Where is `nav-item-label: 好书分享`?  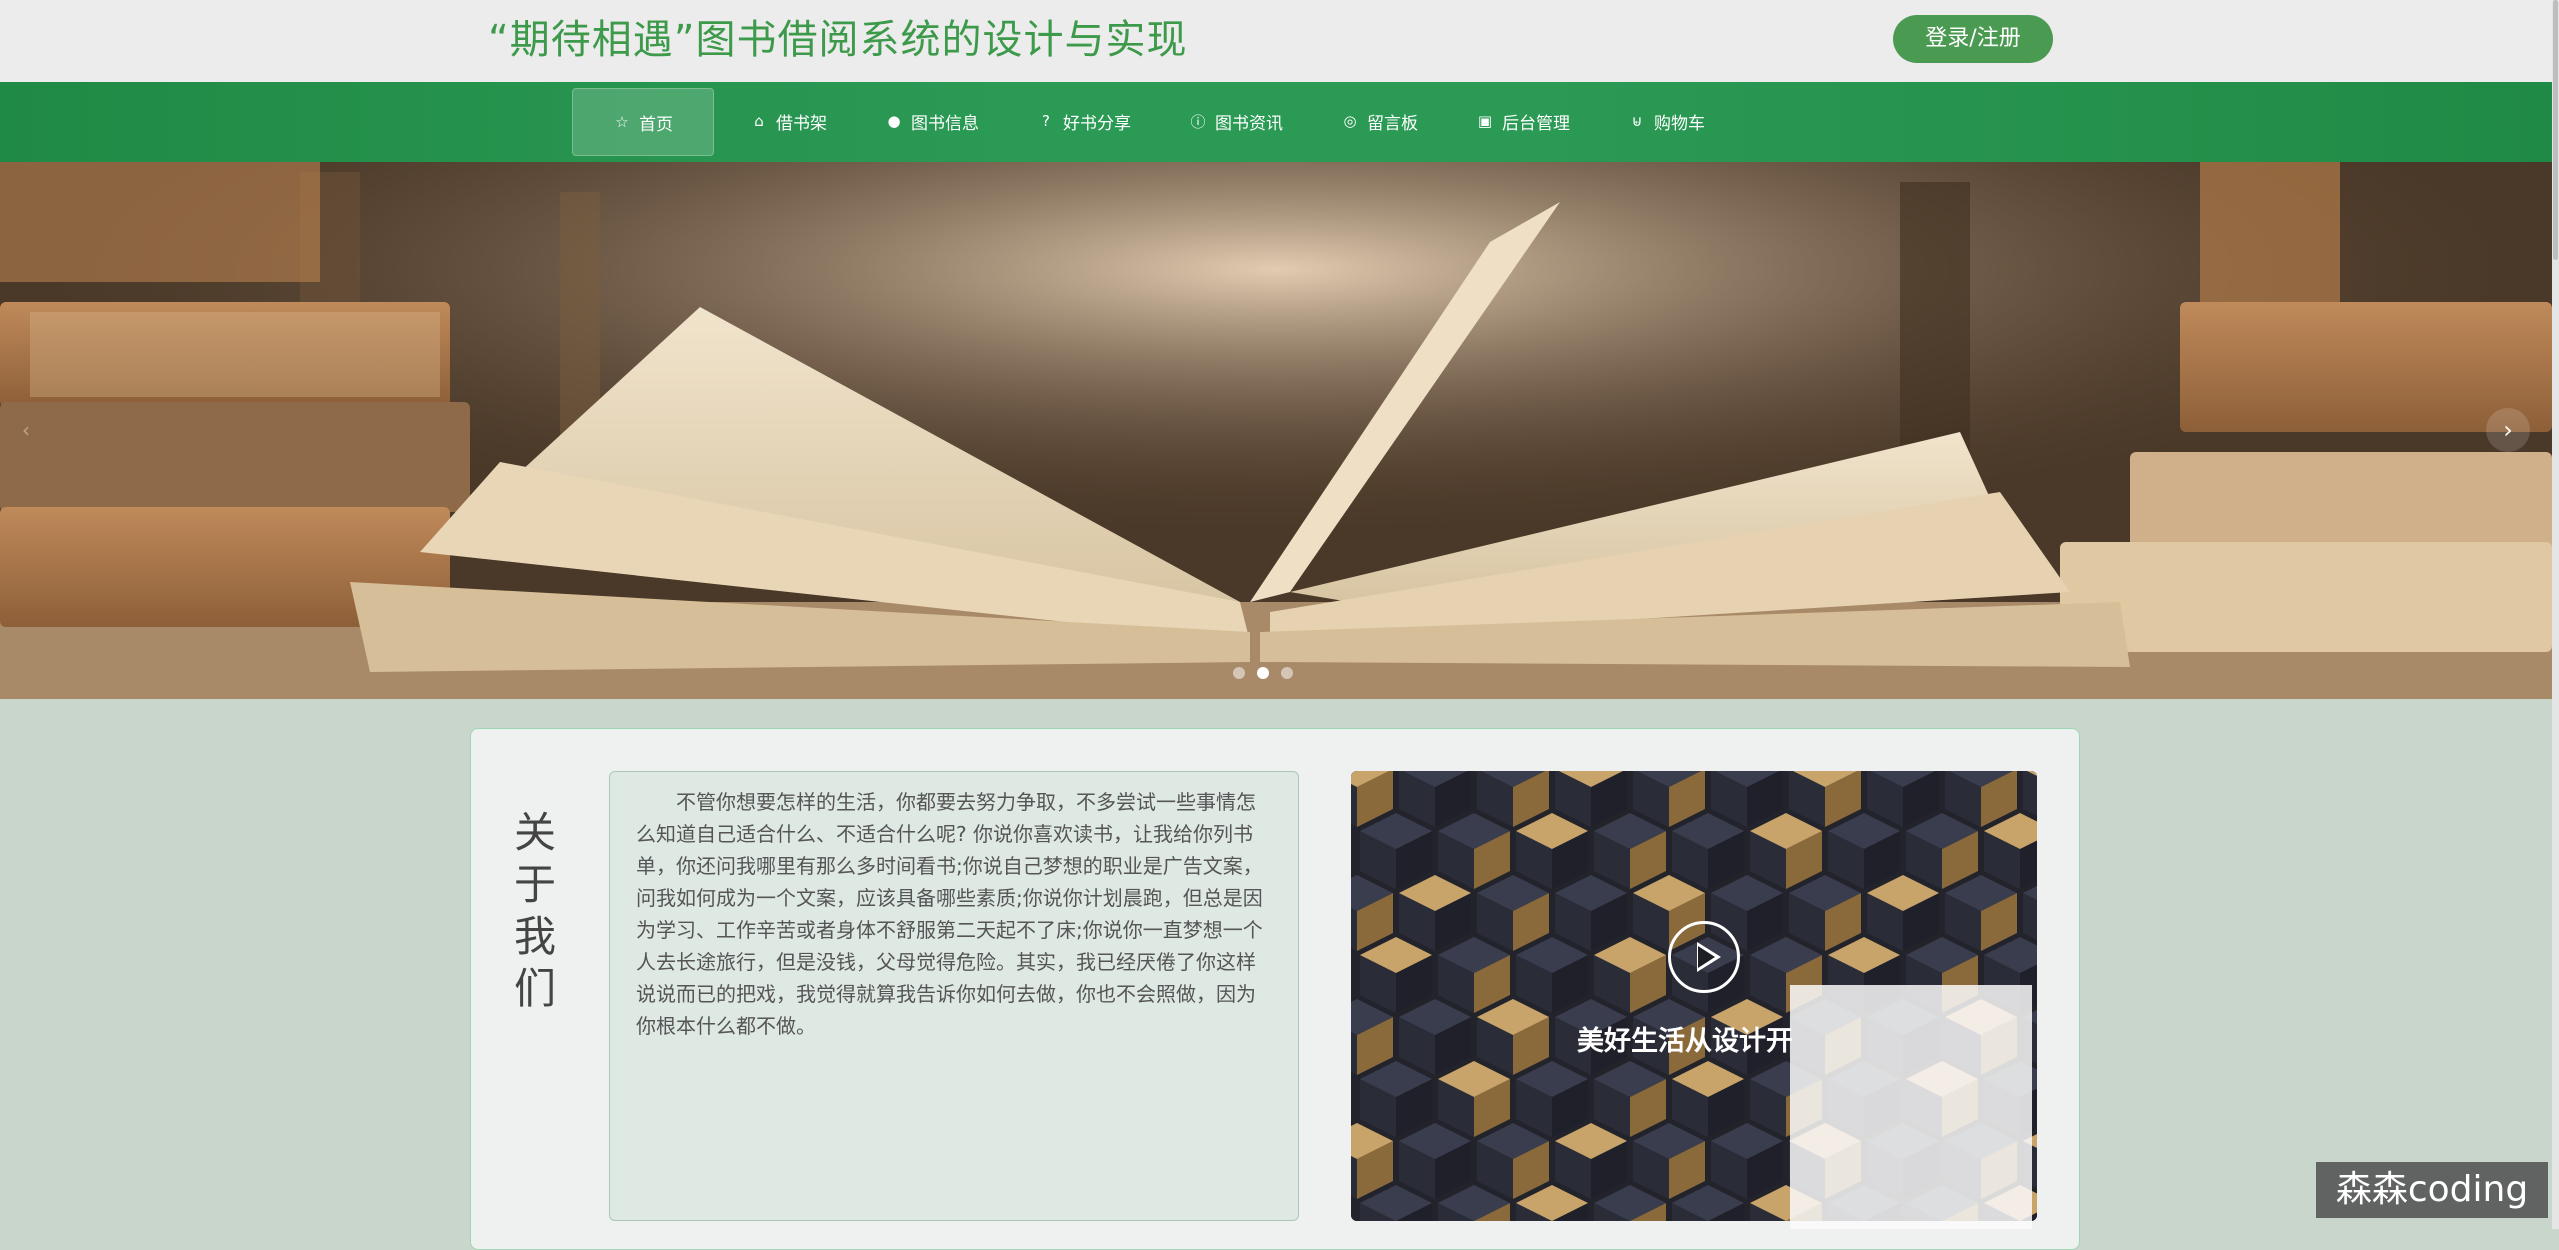 nav-item-label: 好书分享 is located at coordinates (1097, 123).